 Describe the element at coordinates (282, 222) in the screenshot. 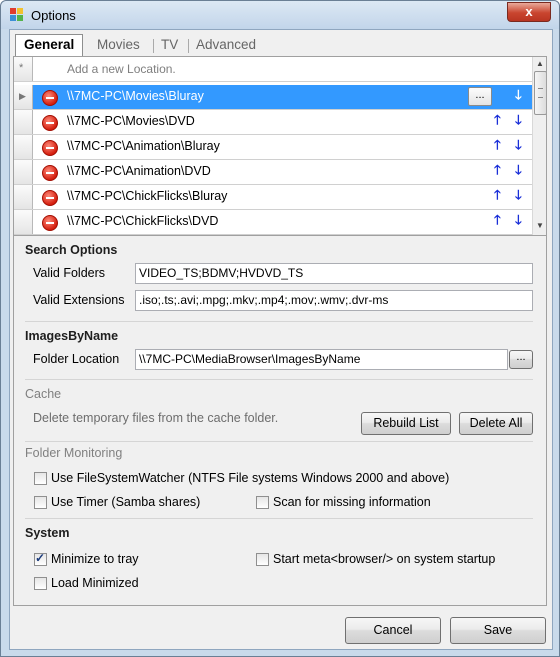

I see `location-cell: \\7MC-PC\ChickFlicks\DVD 🡑 🡓` at that location.